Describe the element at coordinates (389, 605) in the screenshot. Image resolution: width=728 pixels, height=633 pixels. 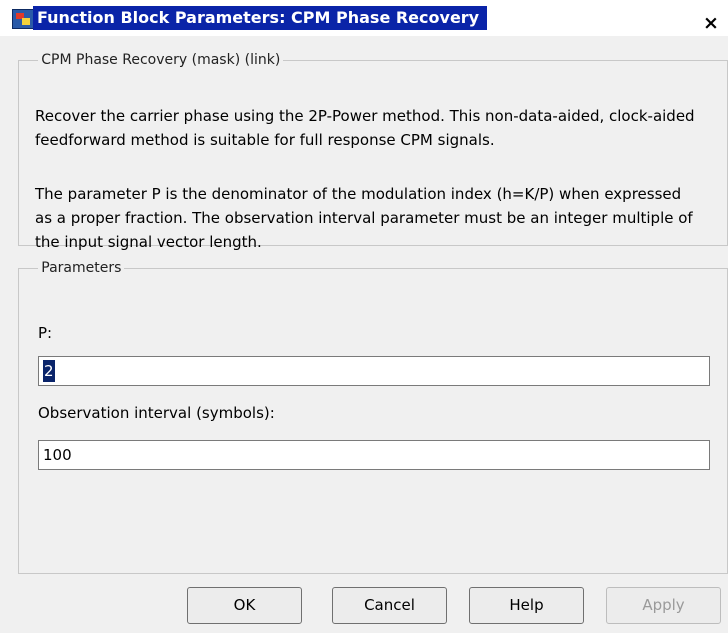
I see `cancel-button: Cancel` at that location.